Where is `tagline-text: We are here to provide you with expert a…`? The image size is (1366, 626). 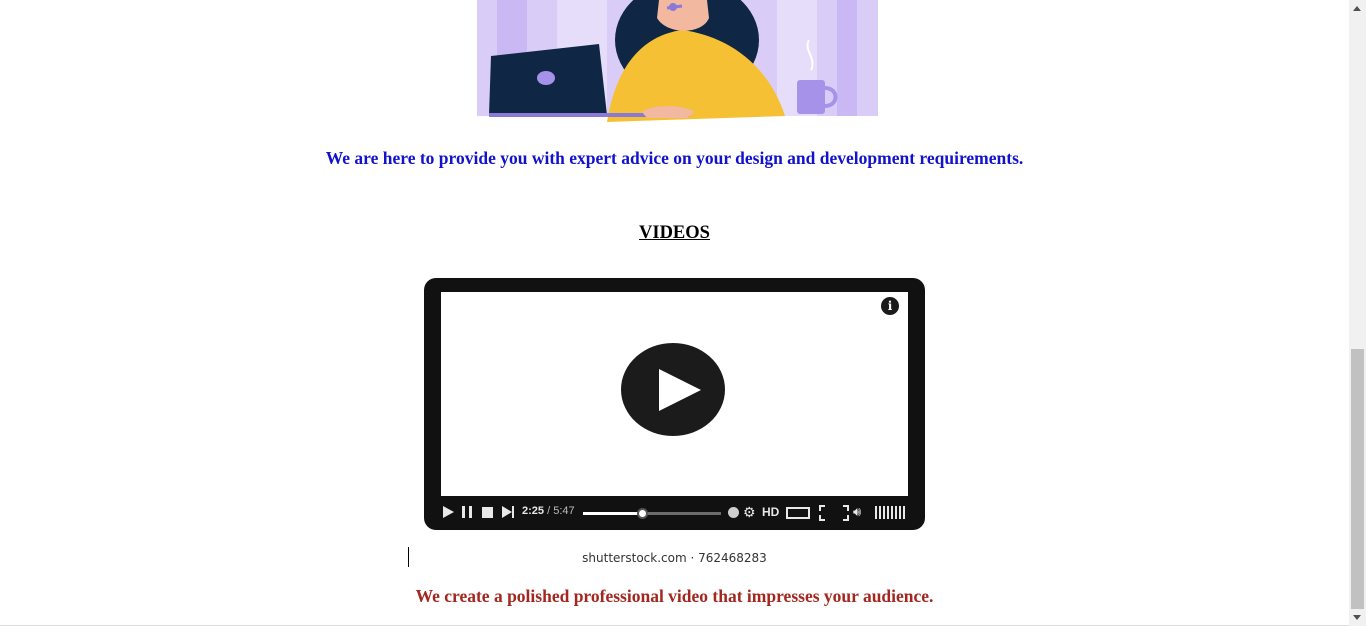
tagline-text: We are here to provide you with expert a… is located at coordinates (674, 158).